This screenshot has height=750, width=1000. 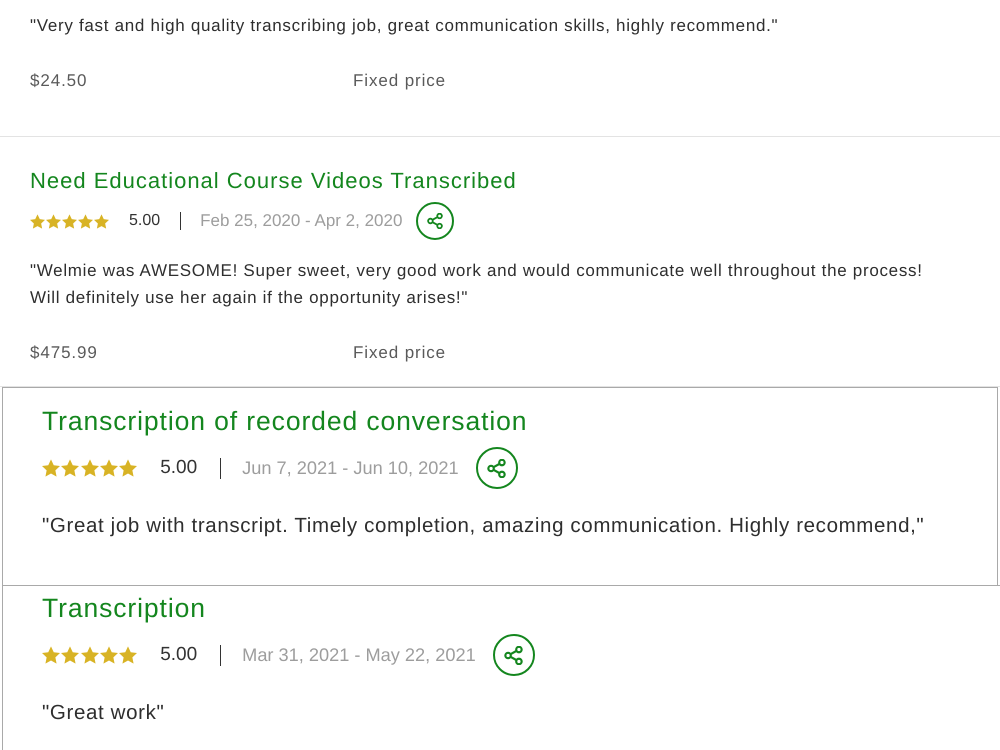 What do you see at coordinates (405, 26) in the screenshot?
I see `review-quote: "Very fast and high quality transcribing job, great communication skills, highly recommend."` at bounding box center [405, 26].